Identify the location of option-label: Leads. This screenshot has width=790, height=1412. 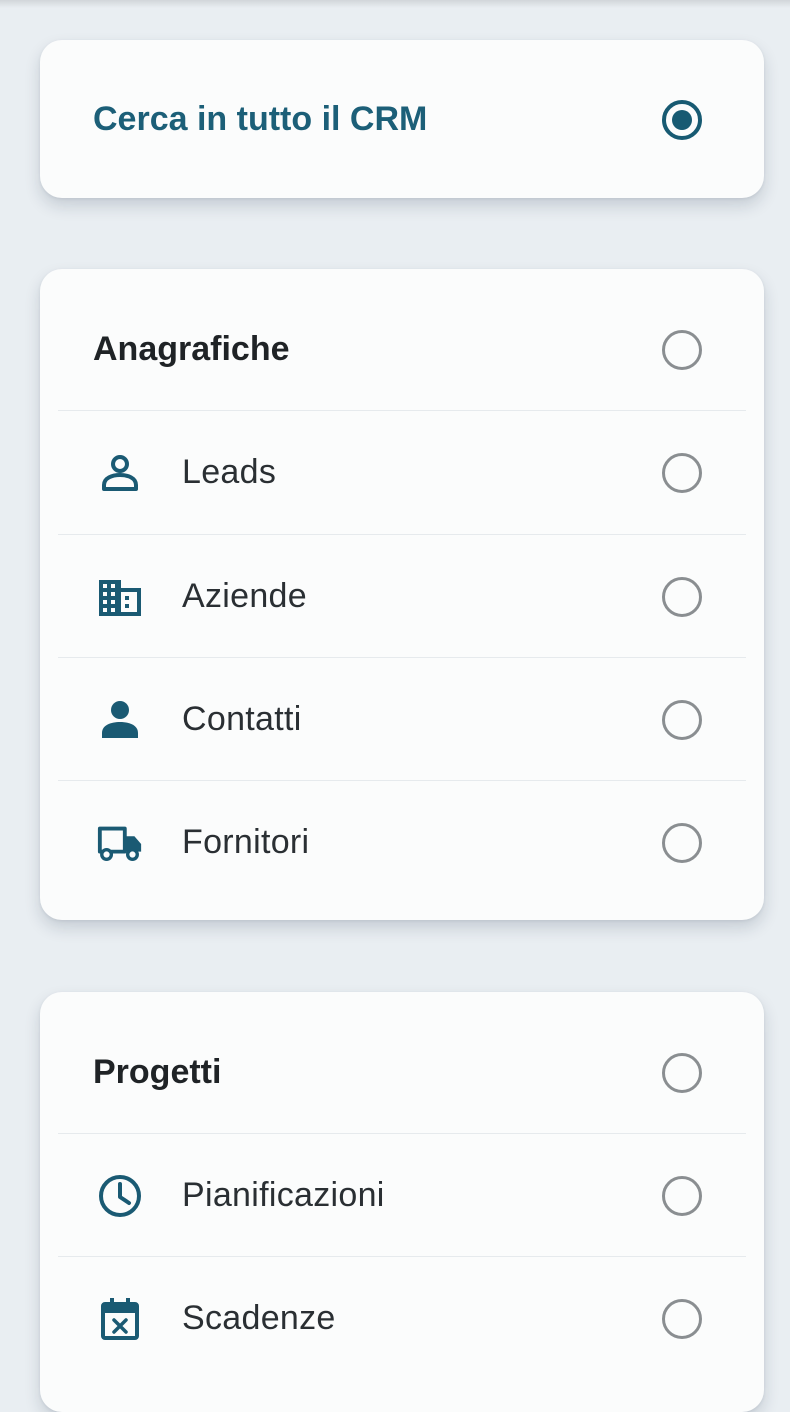
(229, 472).